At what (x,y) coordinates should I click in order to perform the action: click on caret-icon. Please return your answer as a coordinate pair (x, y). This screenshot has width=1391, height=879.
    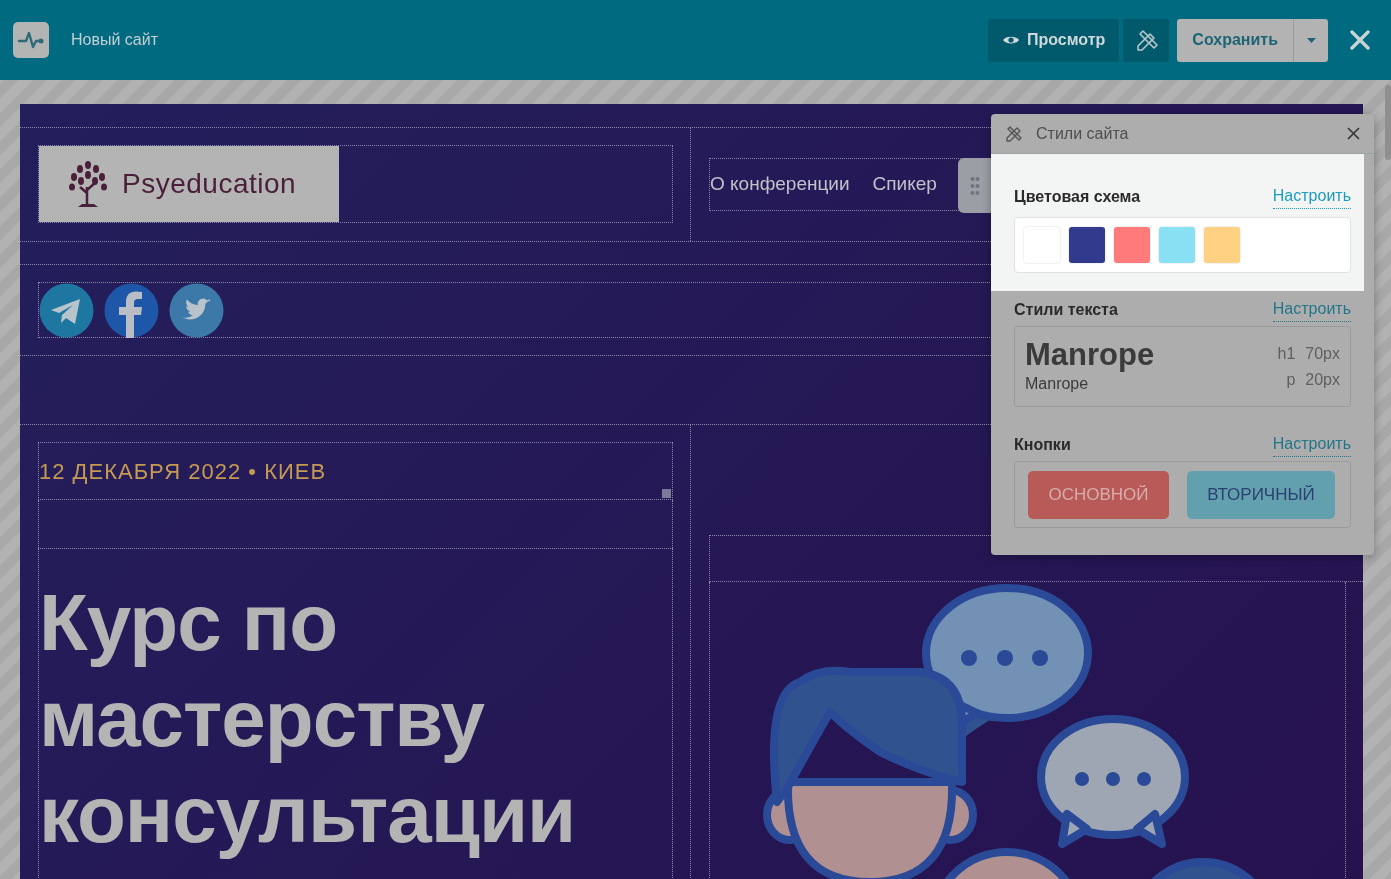
    Looking at the image, I should click on (1311, 40).